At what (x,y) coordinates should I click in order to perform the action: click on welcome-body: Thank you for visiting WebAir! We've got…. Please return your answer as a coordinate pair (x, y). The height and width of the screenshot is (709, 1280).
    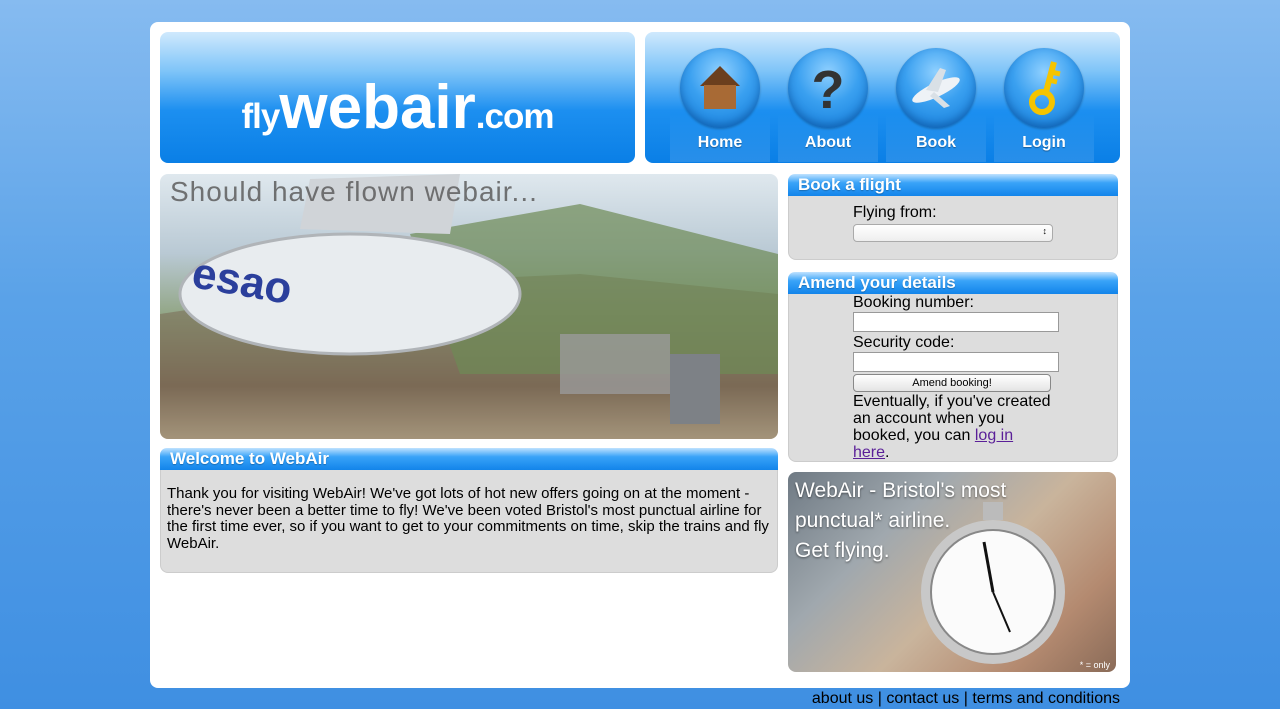
    Looking at the image, I should click on (469, 521).